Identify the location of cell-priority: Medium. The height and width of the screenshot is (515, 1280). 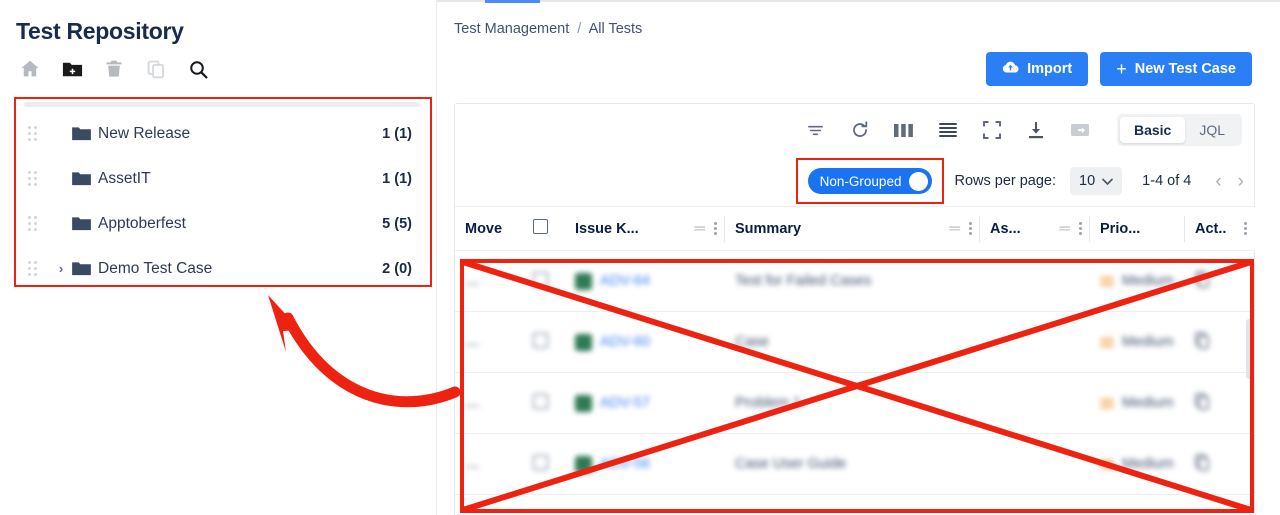
(1137, 281).